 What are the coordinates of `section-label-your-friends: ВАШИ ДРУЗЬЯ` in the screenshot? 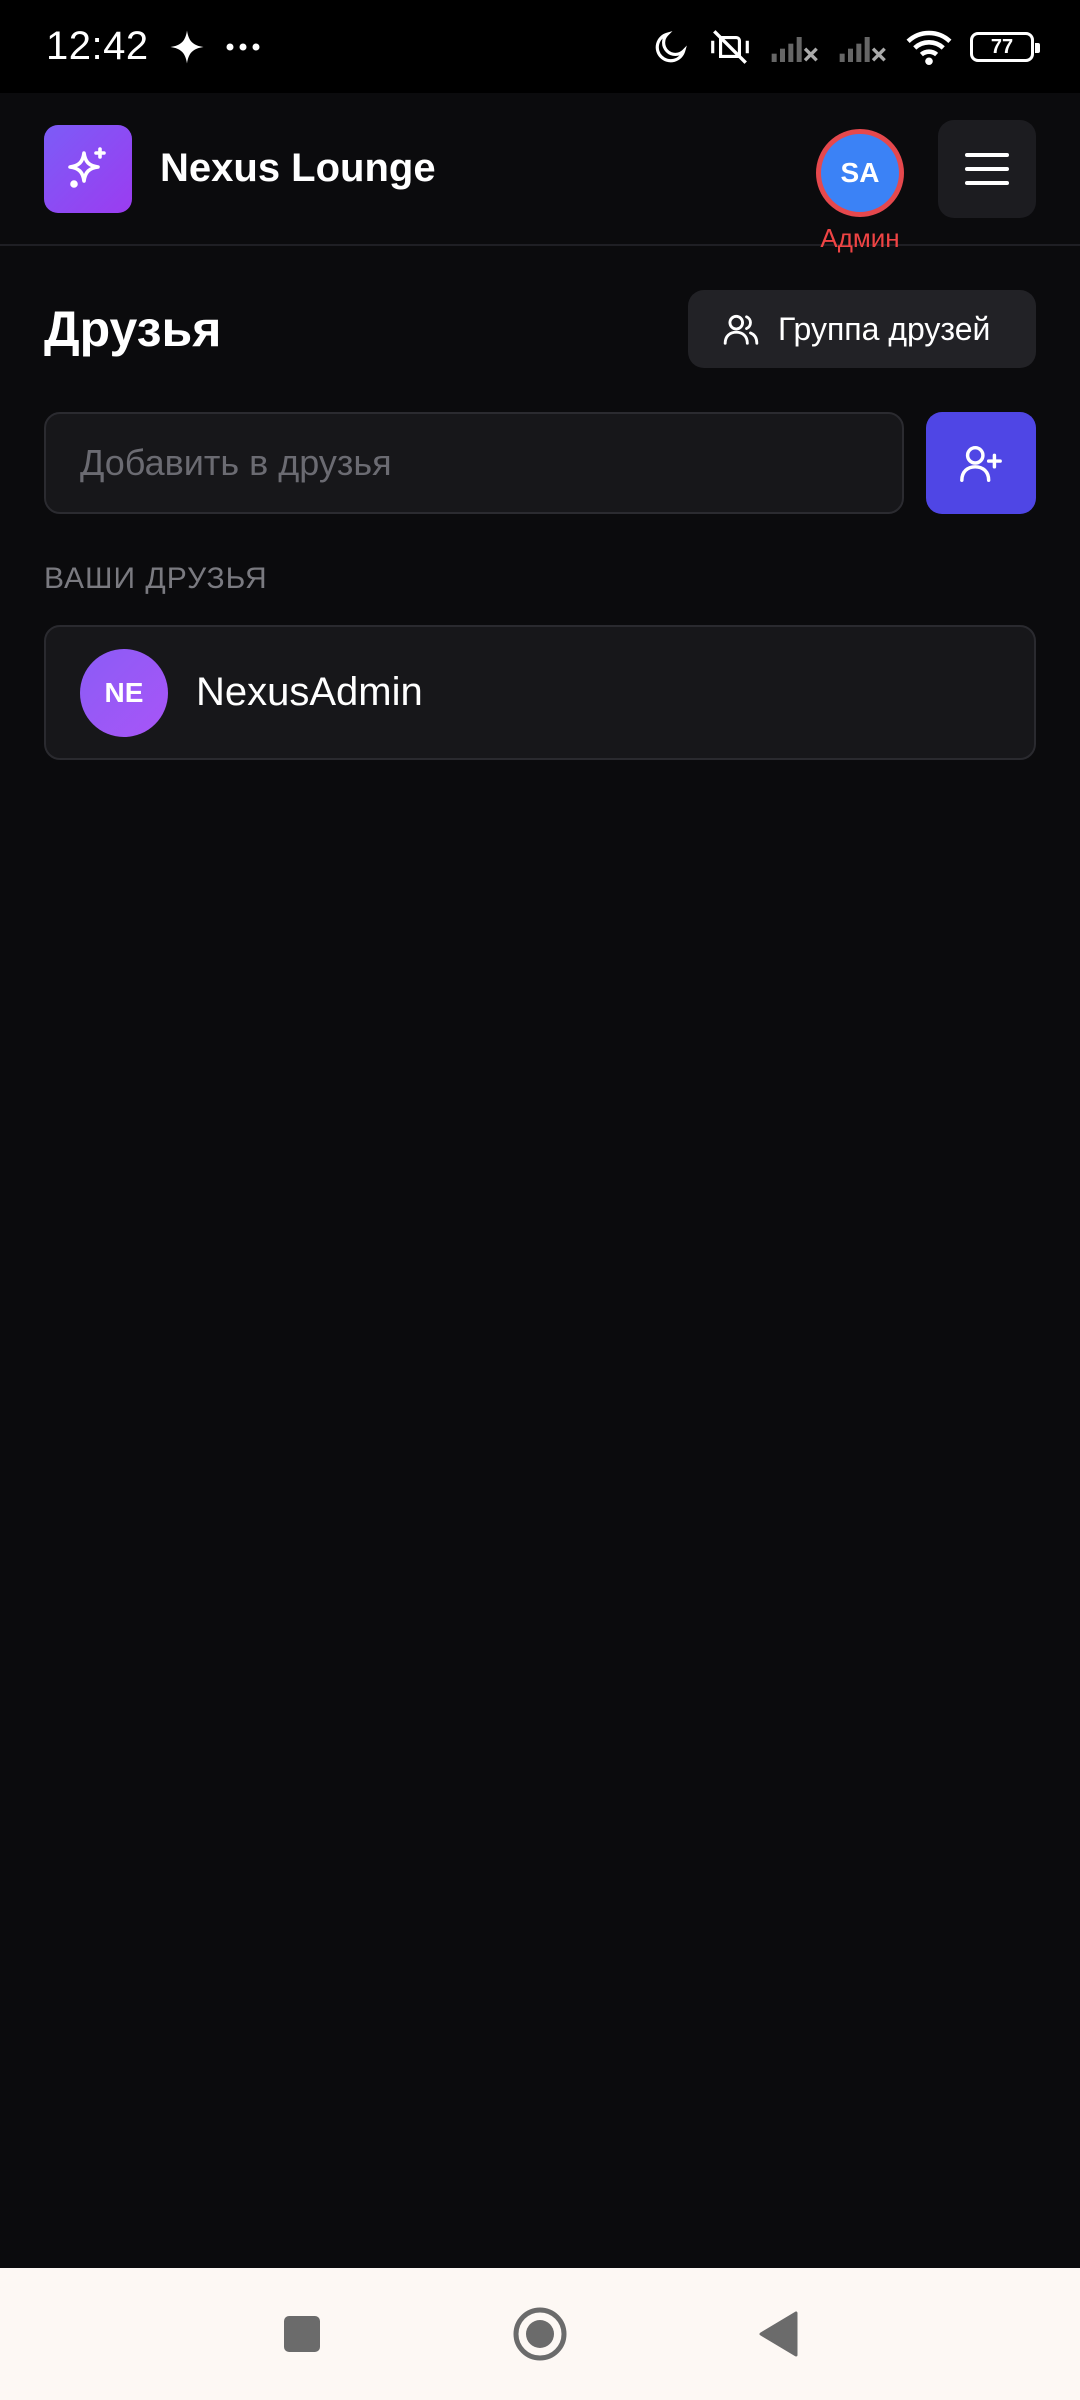 It's located at (156, 578).